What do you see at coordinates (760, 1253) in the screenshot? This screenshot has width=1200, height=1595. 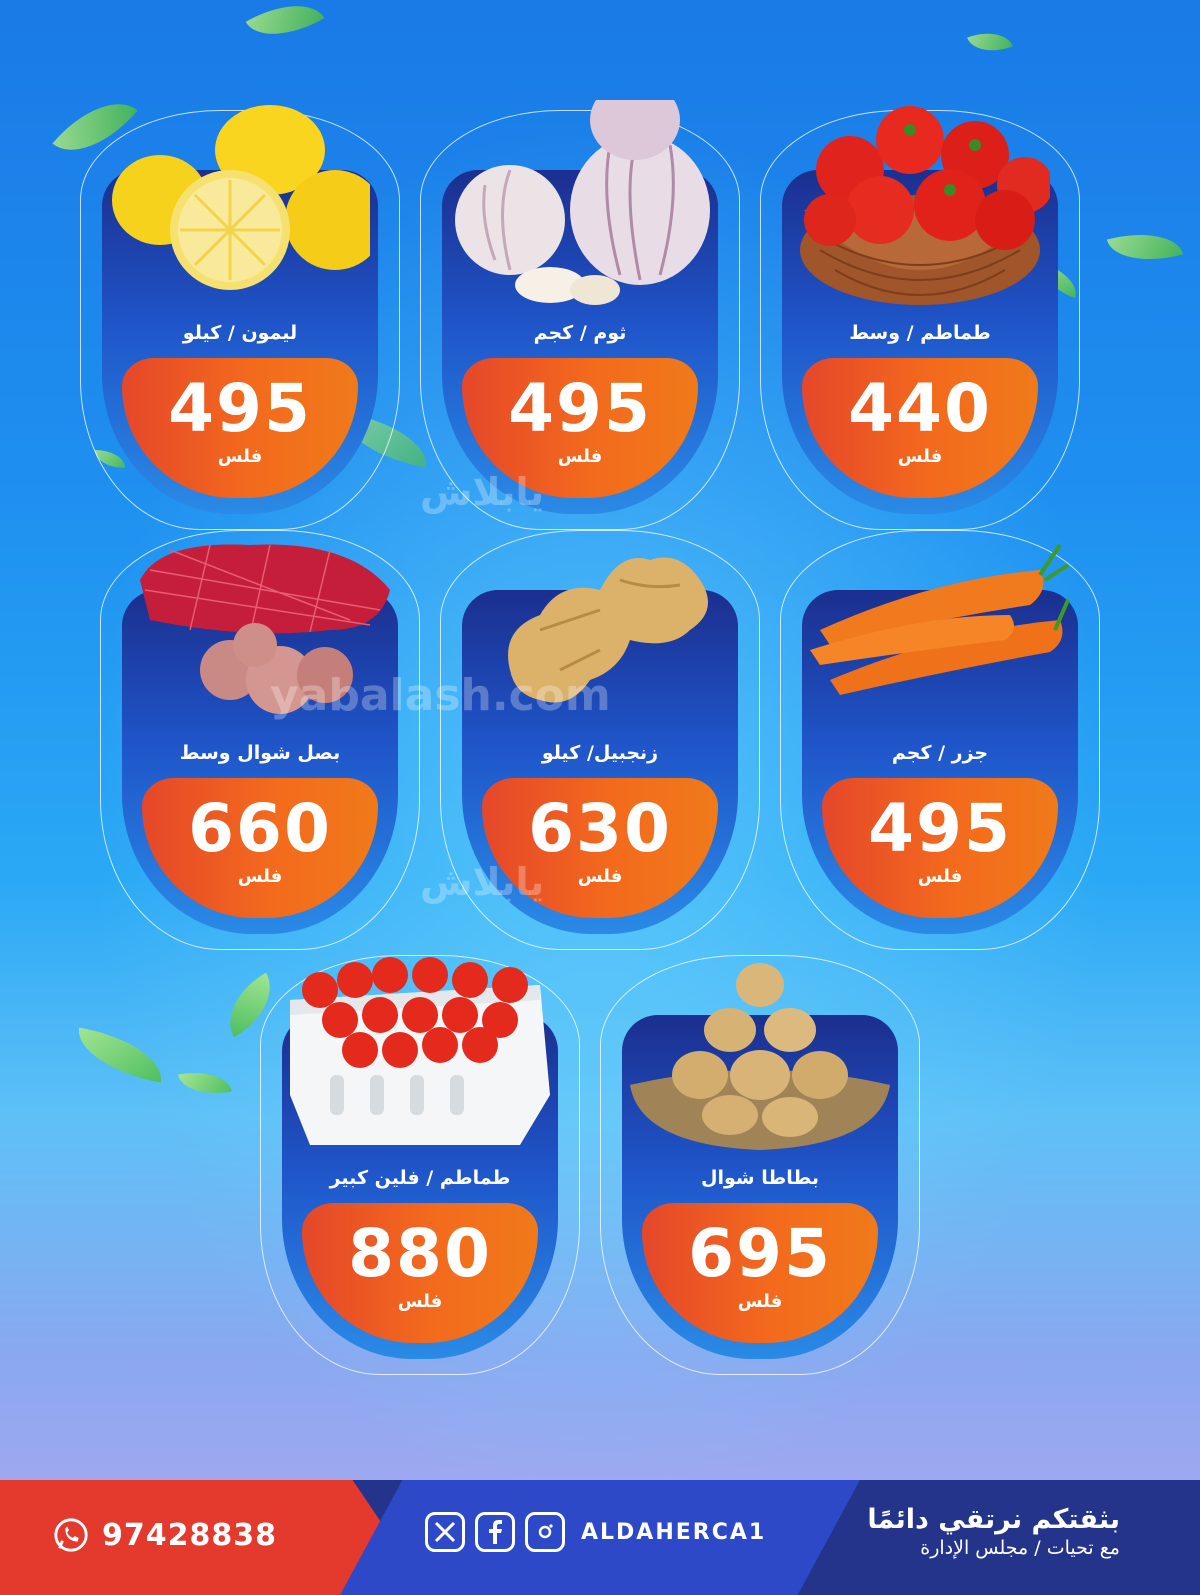 I see `product-price: 695` at bounding box center [760, 1253].